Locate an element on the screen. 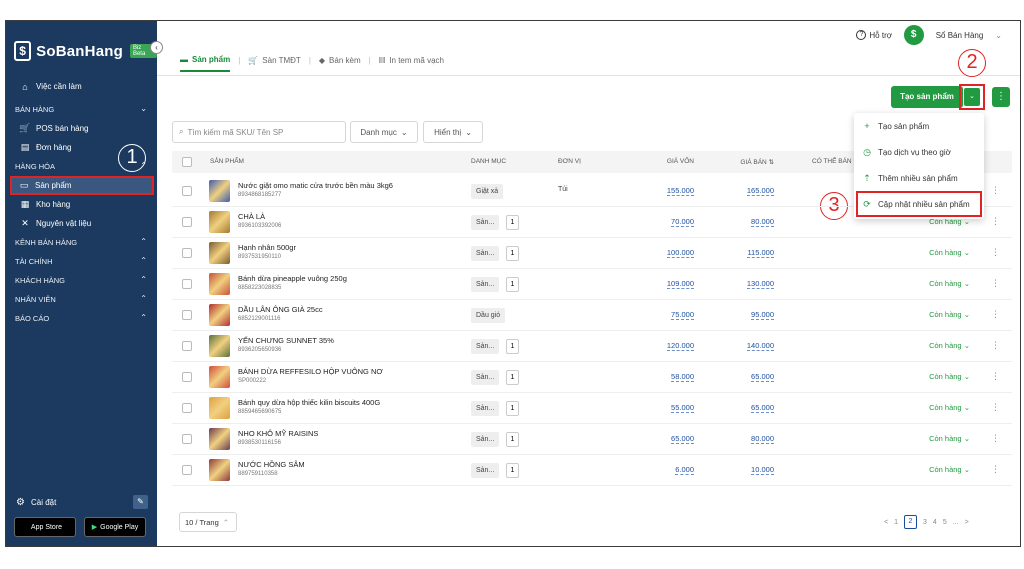  sidebar-section: KÊNH BÁN HÀNG ⌃ is located at coordinates (81, 242).